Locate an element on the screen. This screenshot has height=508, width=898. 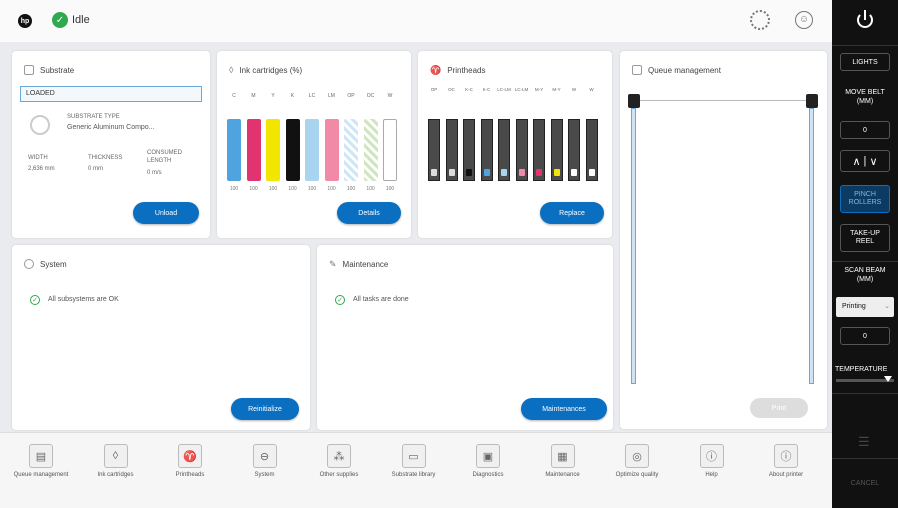
about-icon: ⓘ is located at coordinates (786, 456).